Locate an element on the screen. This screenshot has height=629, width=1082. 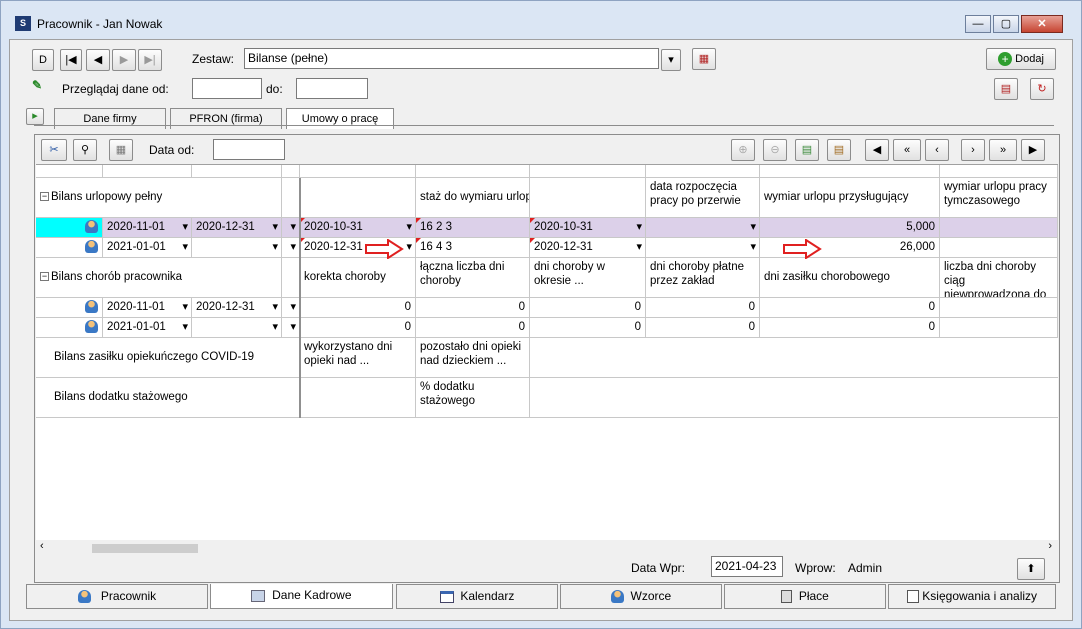
edit-pencil-icon: ✎ is located at coordinates (39, 85).